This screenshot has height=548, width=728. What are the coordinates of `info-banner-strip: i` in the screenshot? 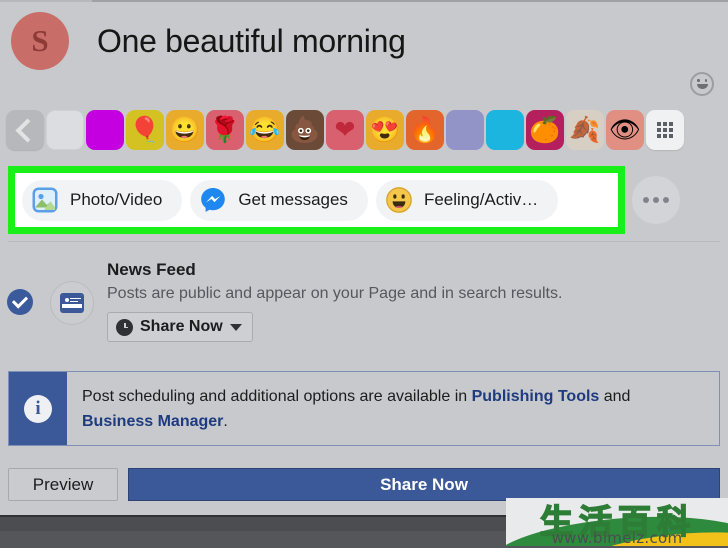 It's located at (38, 408).